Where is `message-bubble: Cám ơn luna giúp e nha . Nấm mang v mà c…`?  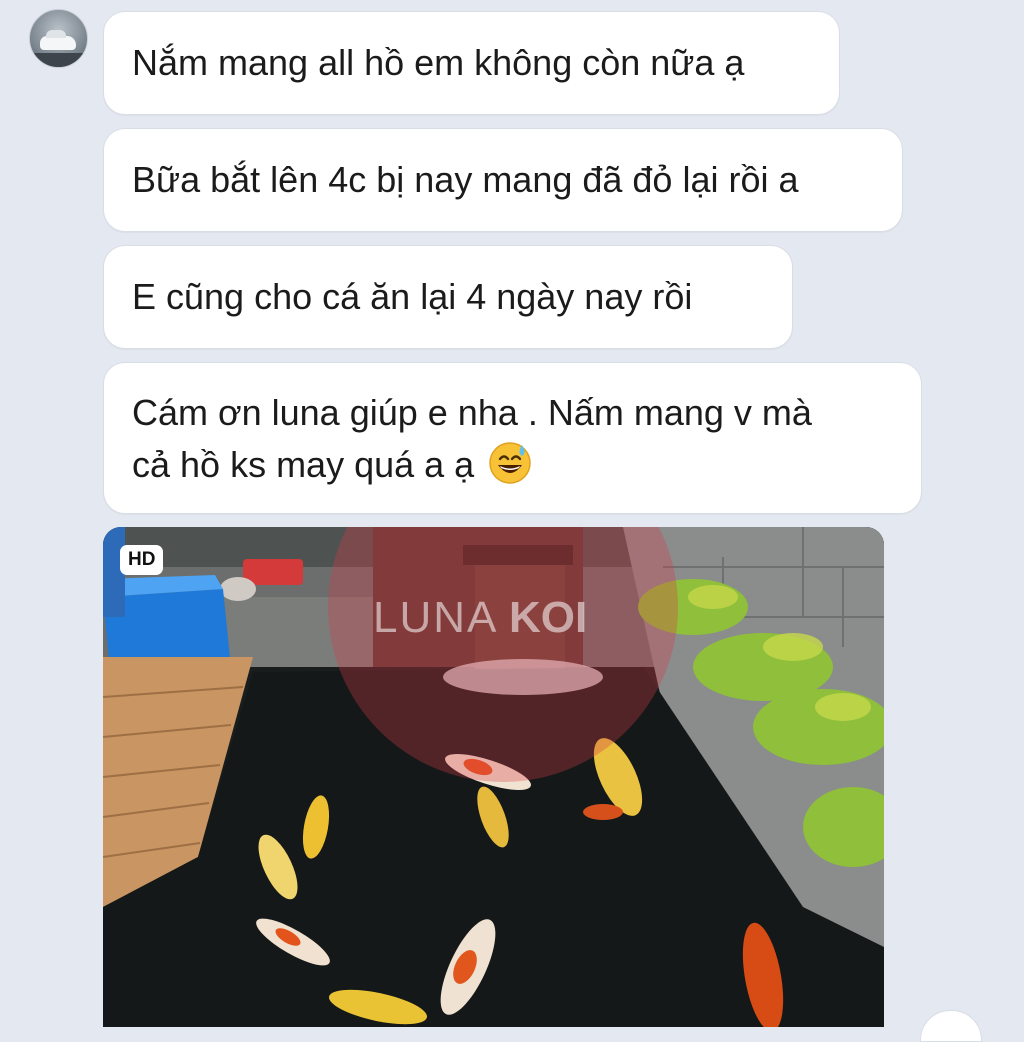
message-bubble: Cám ơn luna giúp e nha . Nấm mang v mà c… is located at coordinates (512, 438).